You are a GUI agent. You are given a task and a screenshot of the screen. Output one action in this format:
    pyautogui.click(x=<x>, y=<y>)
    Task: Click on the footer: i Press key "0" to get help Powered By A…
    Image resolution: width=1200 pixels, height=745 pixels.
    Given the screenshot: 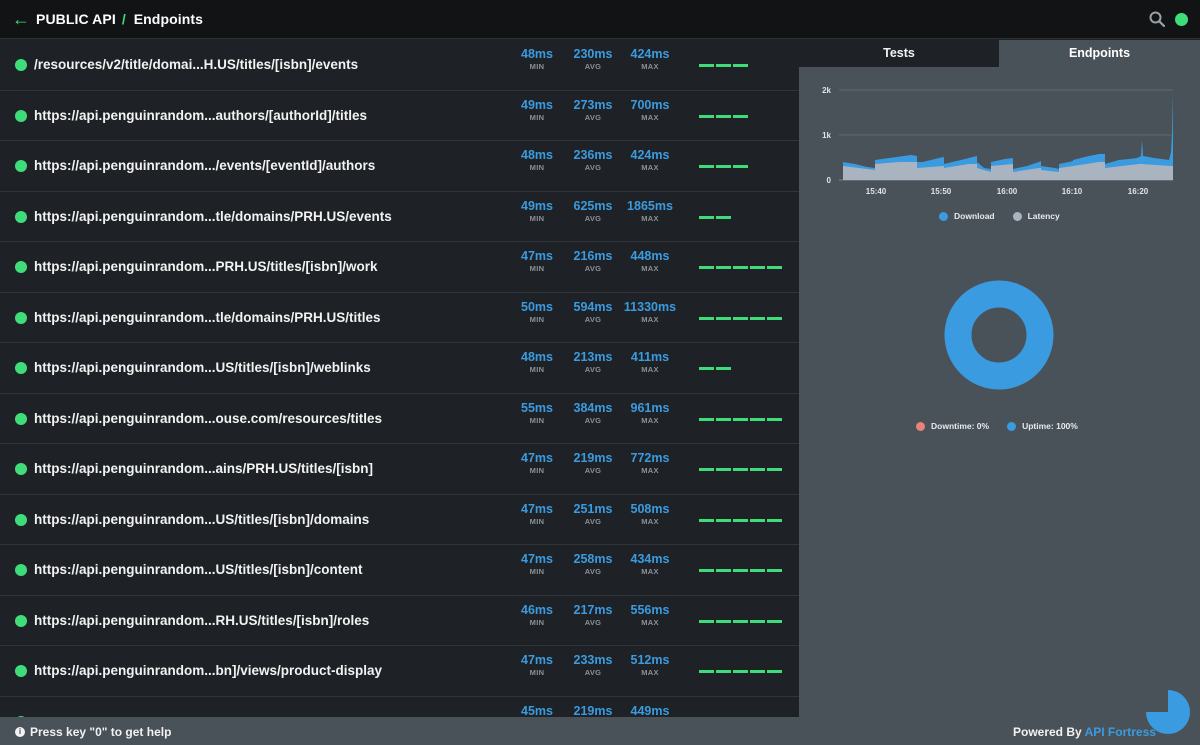 What is the action you would take?
    pyautogui.click(x=600, y=731)
    